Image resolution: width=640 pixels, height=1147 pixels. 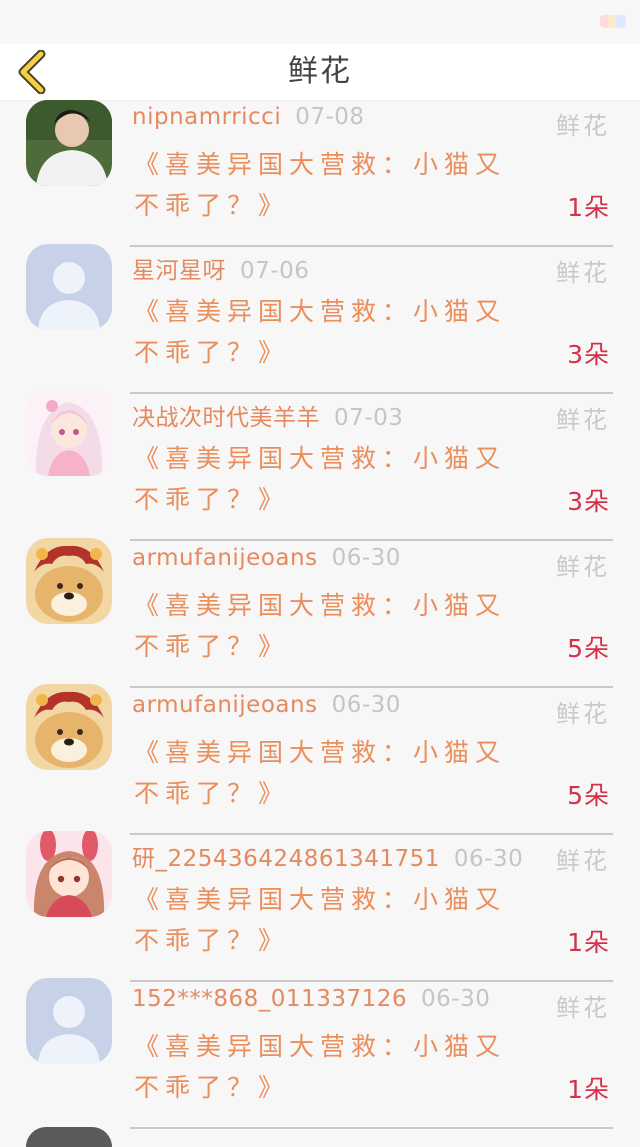 What do you see at coordinates (330, 117) in the screenshot?
I see `gift-date: 07-08` at bounding box center [330, 117].